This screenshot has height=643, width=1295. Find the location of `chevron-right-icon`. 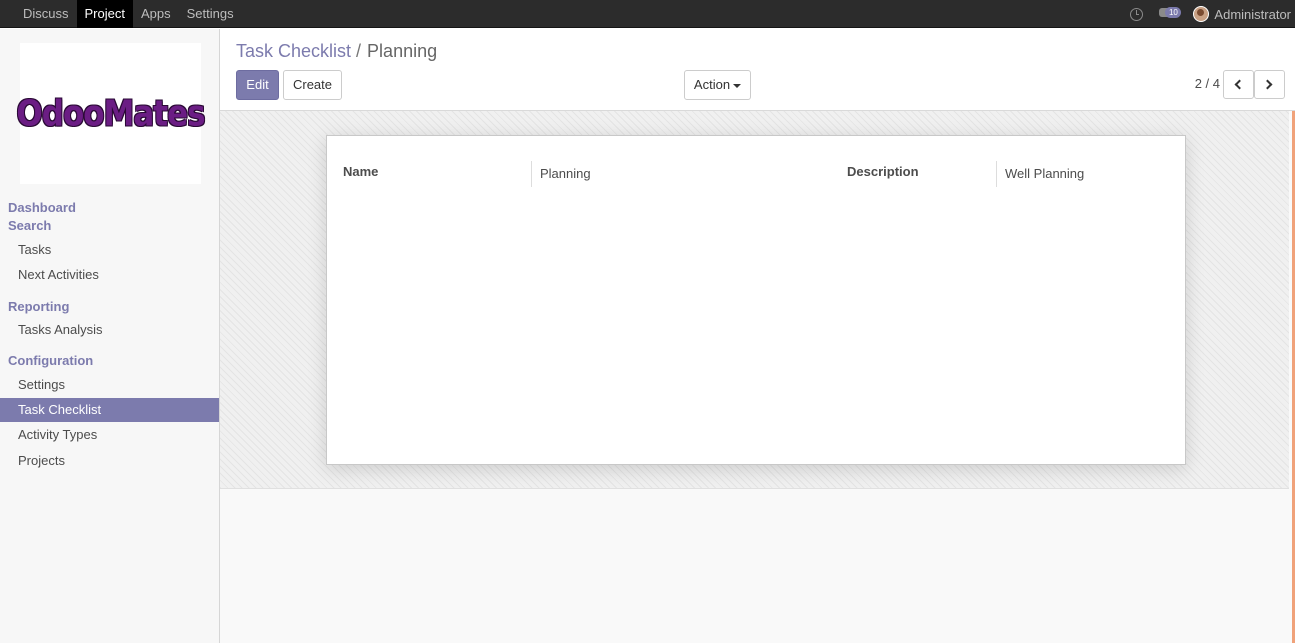

chevron-right-icon is located at coordinates (1267, 84).